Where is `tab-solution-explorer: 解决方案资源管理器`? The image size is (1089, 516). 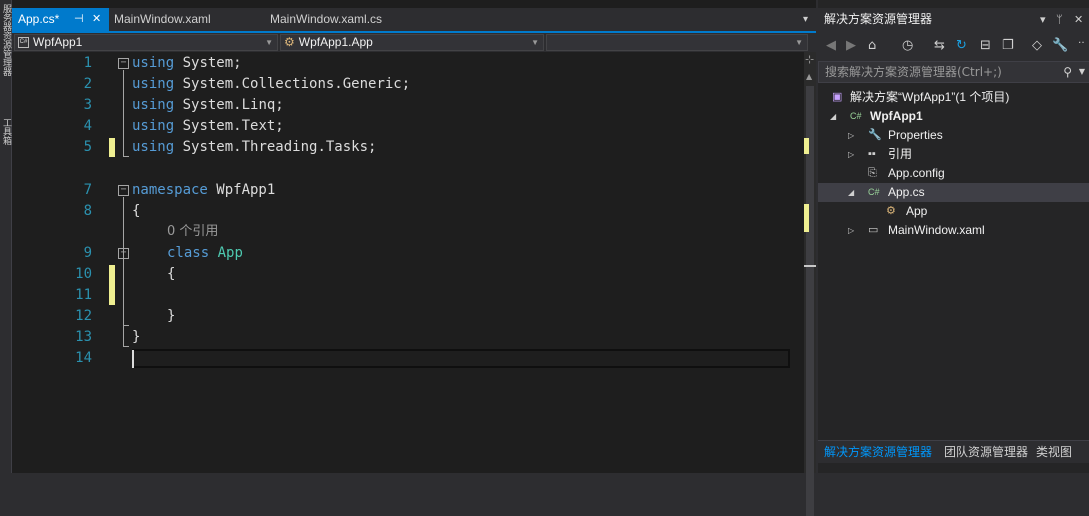 tab-solution-explorer: 解决方案资源管理器 is located at coordinates (878, 452).